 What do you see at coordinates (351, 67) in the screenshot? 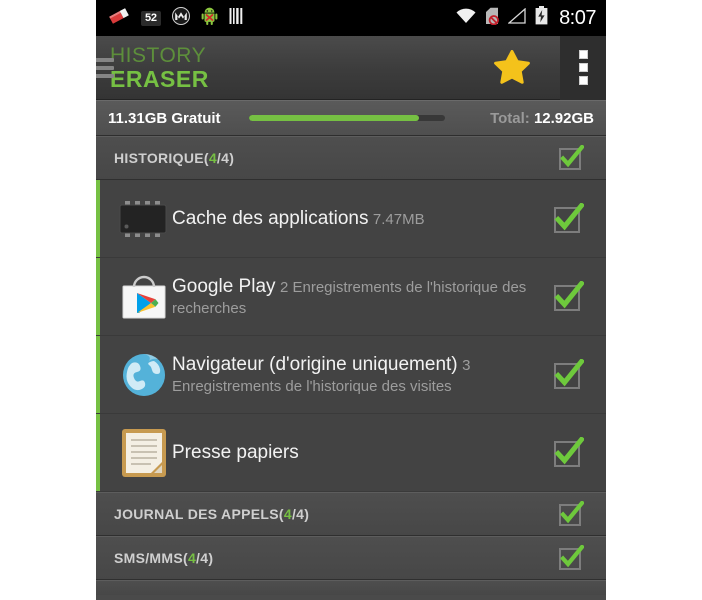
I see `app-bar: HISTORY ERASER` at bounding box center [351, 67].